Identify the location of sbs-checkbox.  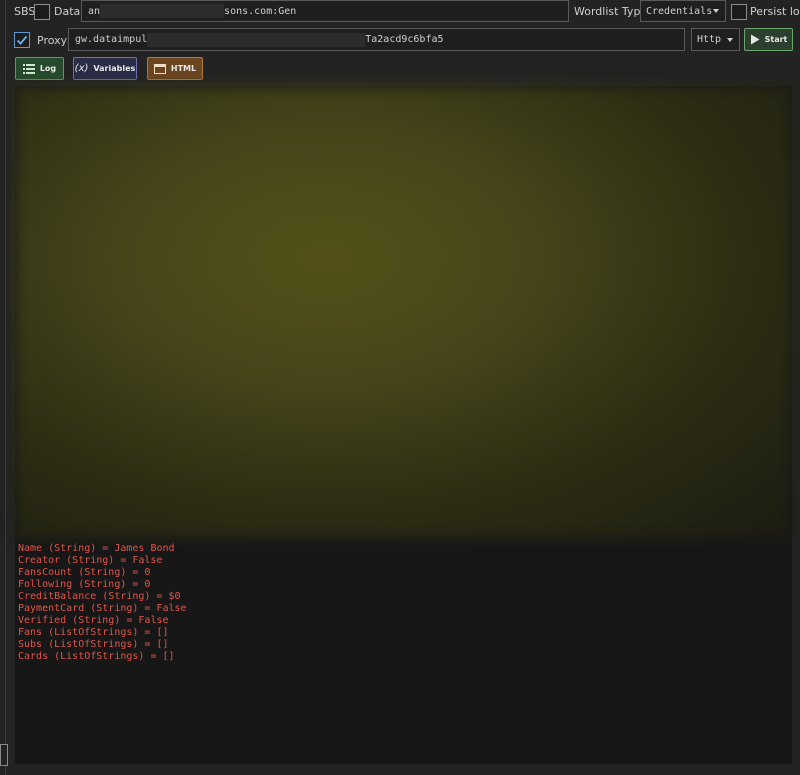
(42, 12).